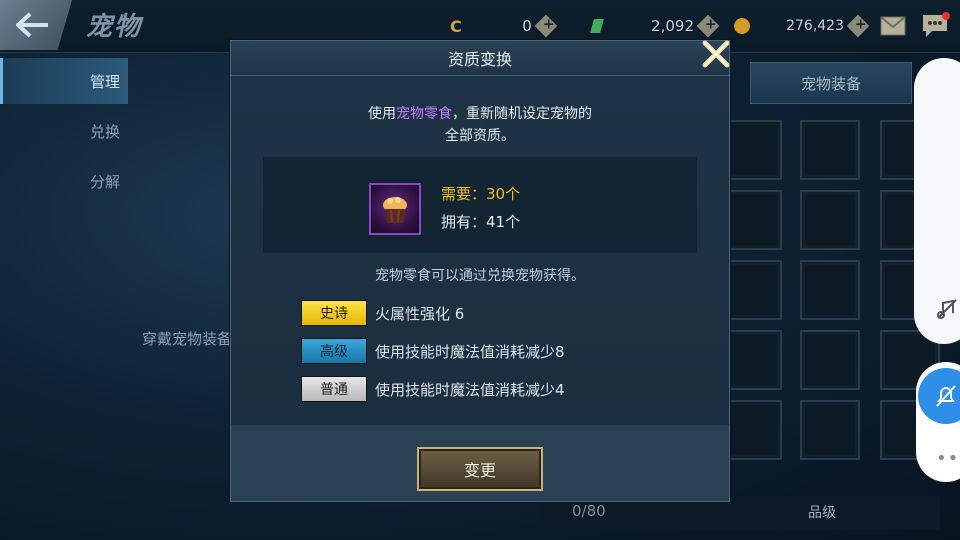 The width and height of the screenshot is (960, 540). I want to click on close-icon, so click(716, 54).